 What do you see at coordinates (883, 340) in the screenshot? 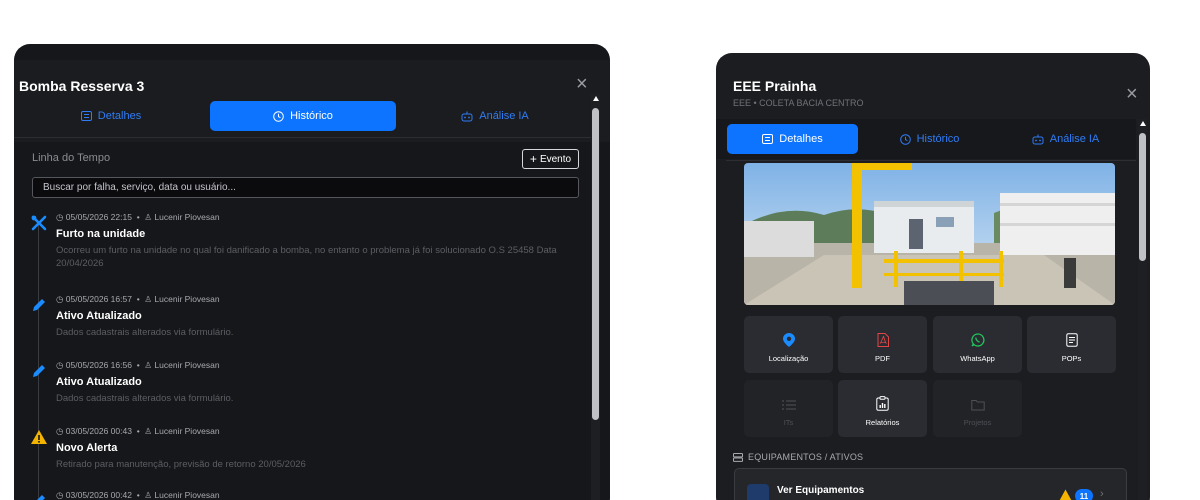
I see `pdf-icon` at bounding box center [883, 340].